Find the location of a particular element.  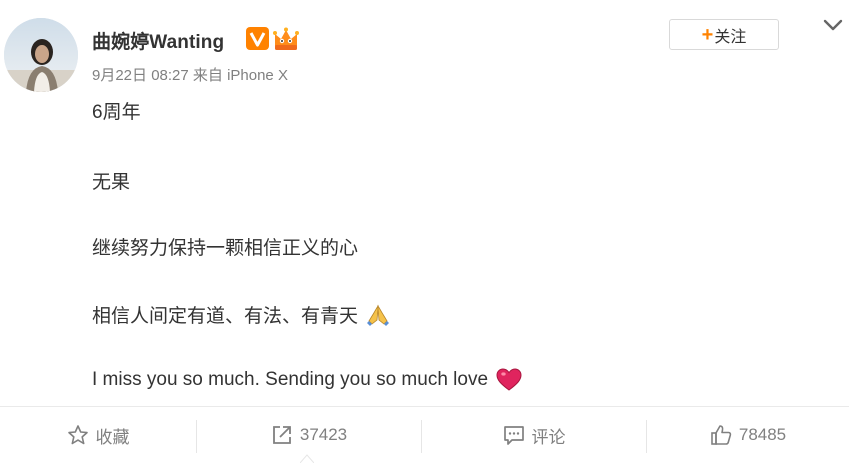

post-line-text: 6周年 is located at coordinates (116, 112).